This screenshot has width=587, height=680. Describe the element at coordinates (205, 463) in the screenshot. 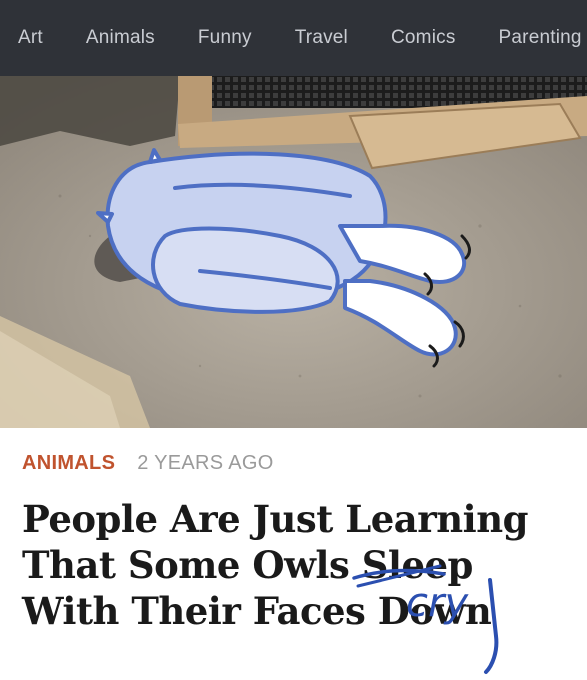

I see `published-age: 2 YEARS AGO` at that location.